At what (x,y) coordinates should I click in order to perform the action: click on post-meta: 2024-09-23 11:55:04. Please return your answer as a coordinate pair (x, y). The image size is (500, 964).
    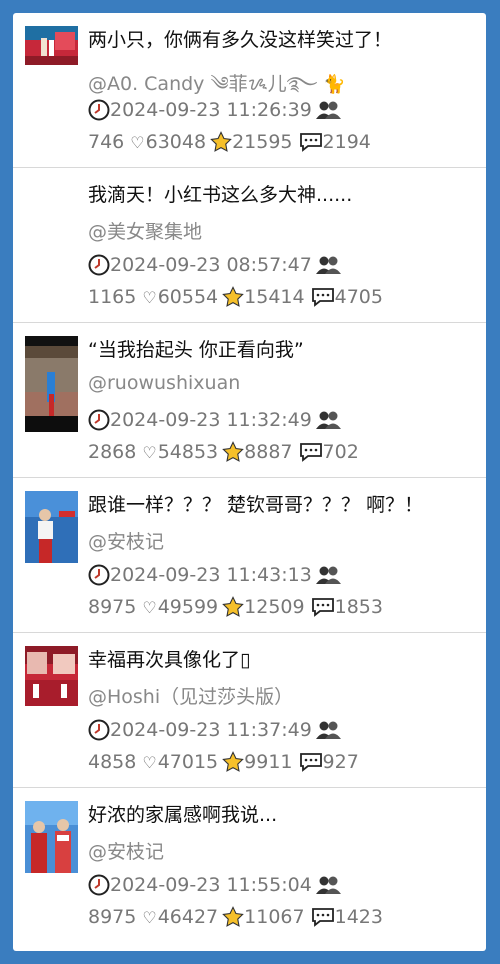
    Looking at the image, I should click on (215, 885).